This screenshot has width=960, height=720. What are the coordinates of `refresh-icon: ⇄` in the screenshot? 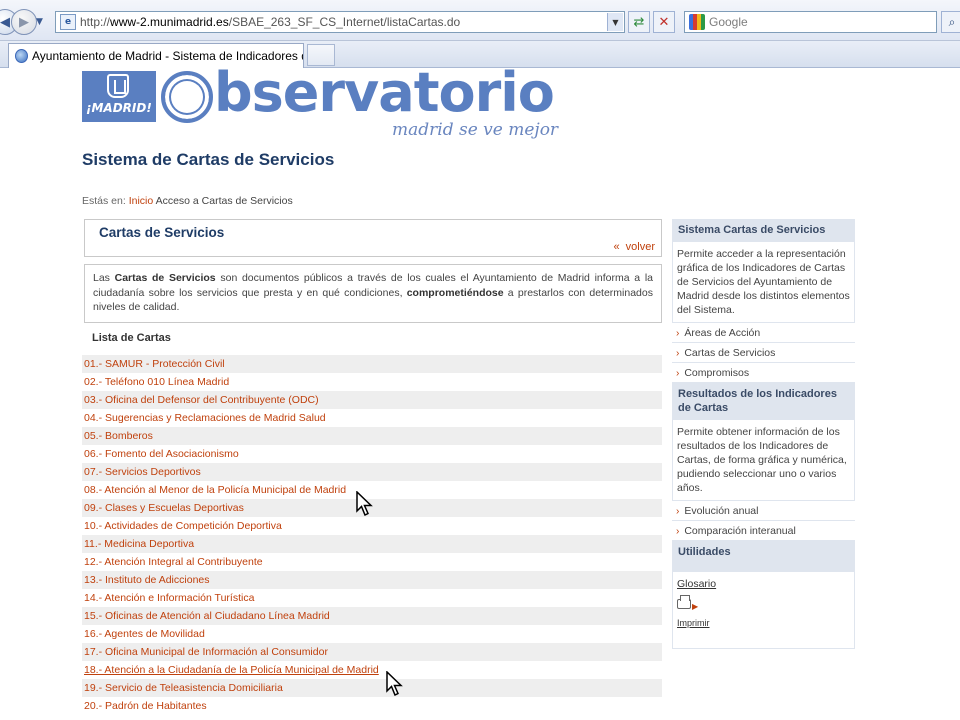 It's located at (639, 22).